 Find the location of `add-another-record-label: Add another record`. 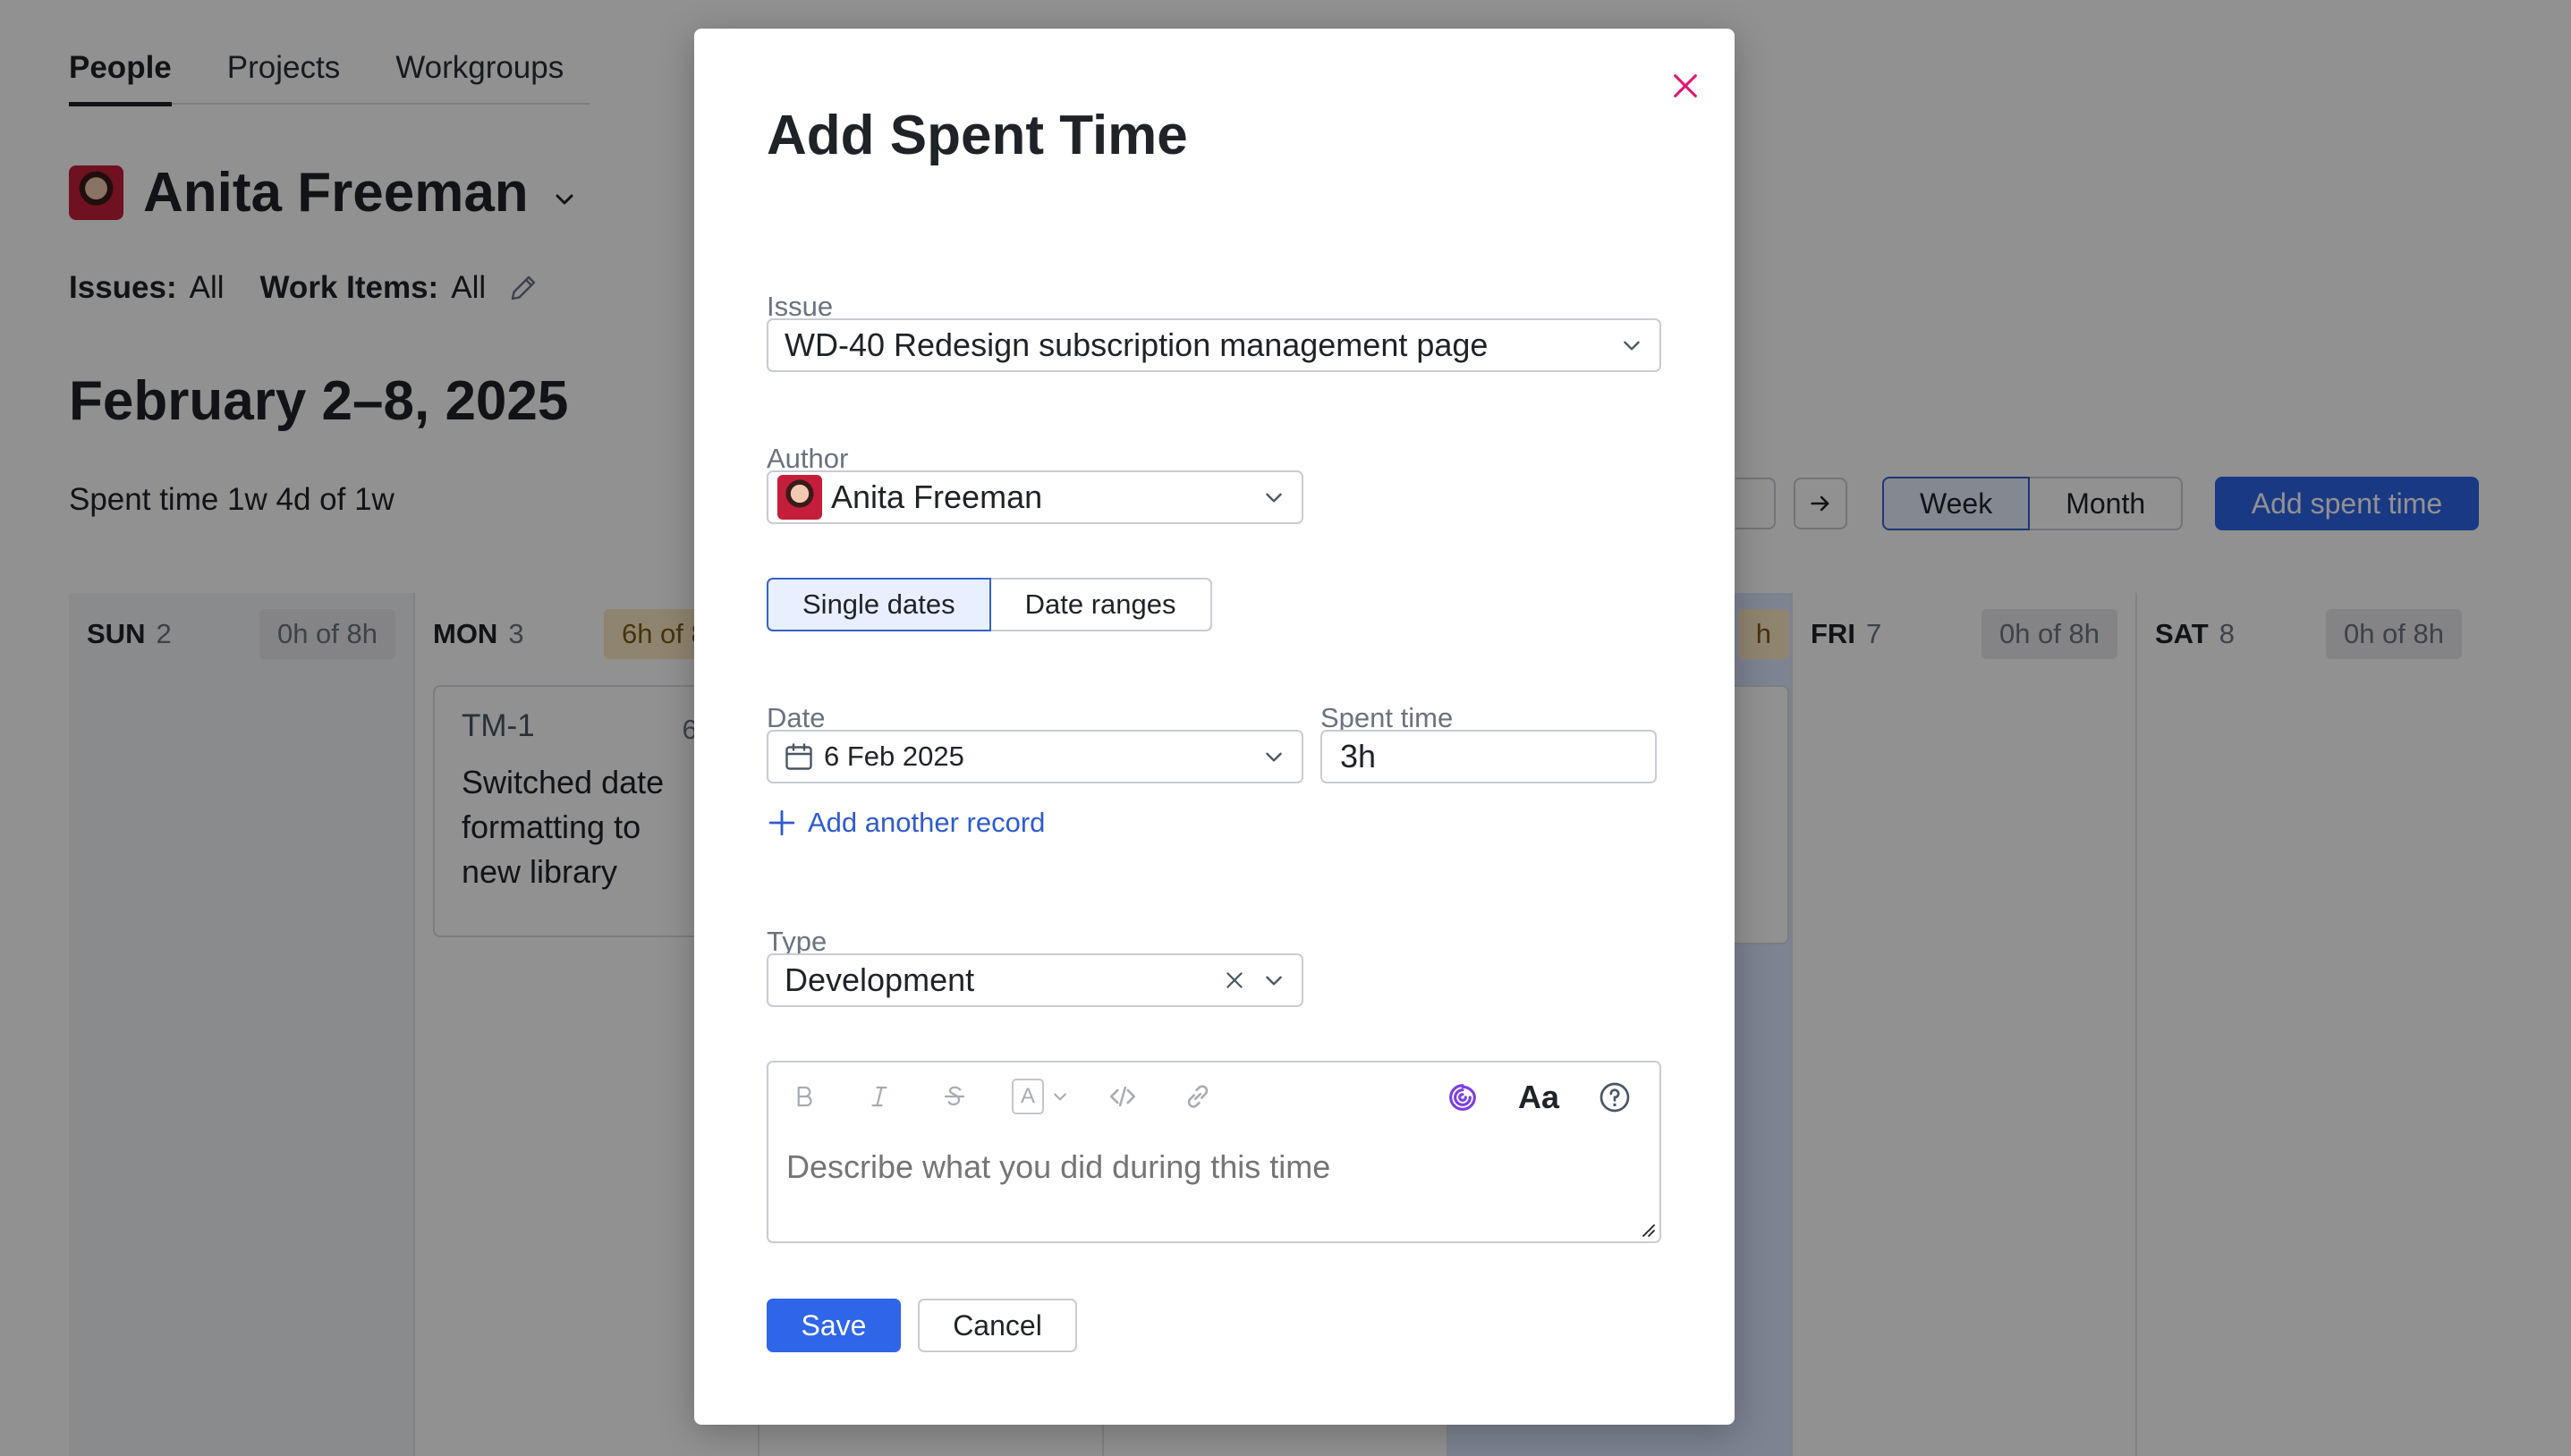

add-another-record-label: Add another record is located at coordinates (927, 822).